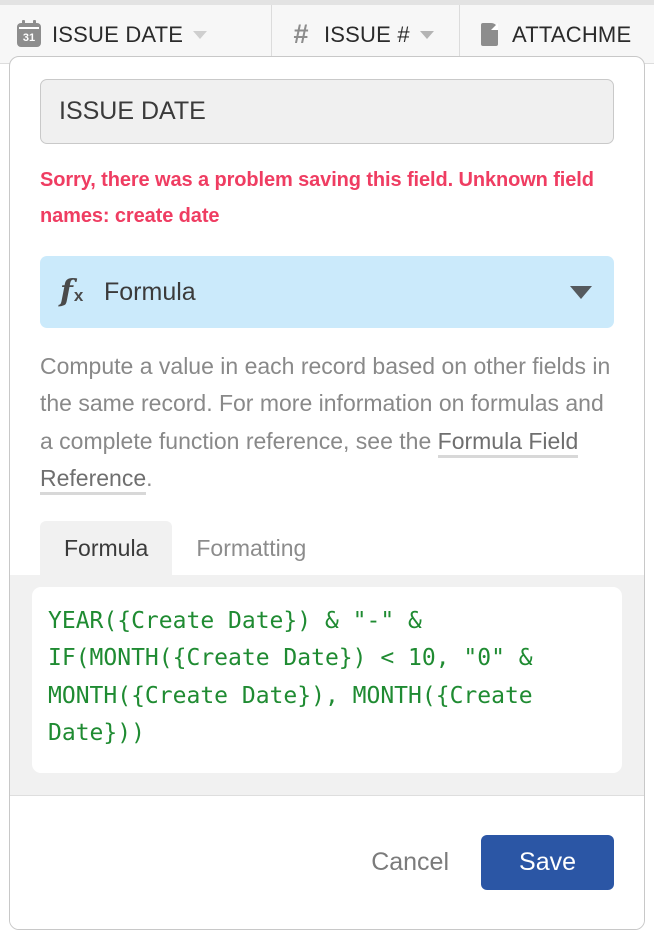 This screenshot has width=654, height=934. What do you see at coordinates (327, 292) in the screenshot?
I see `field-type-select: fx Formula` at bounding box center [327, 292].